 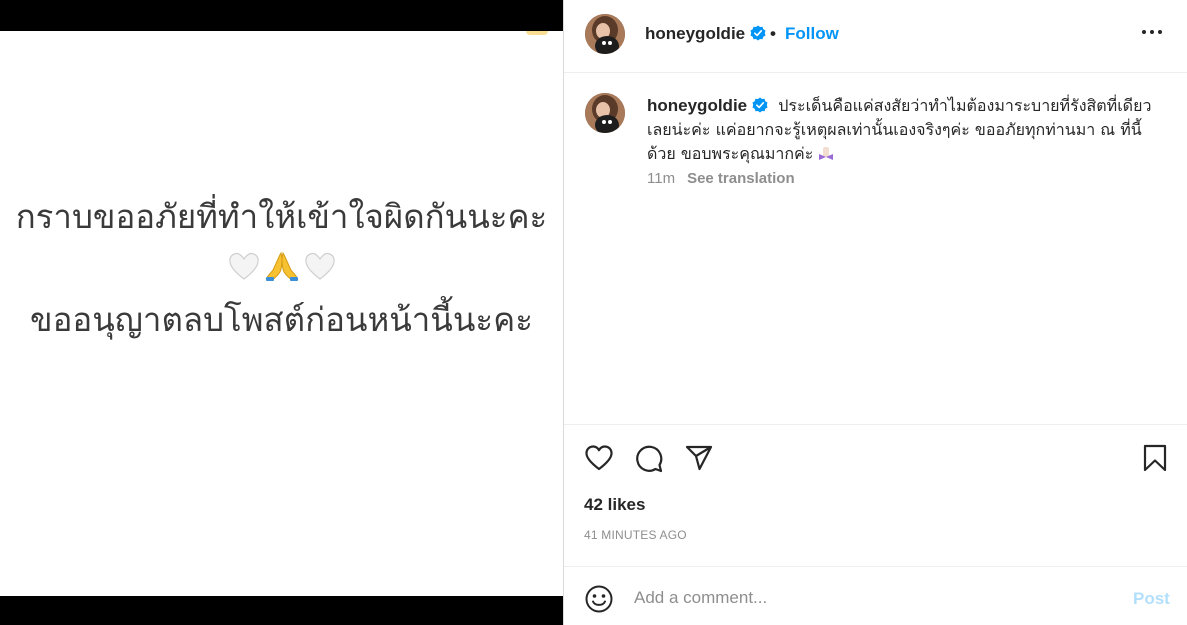 I want to click on follow-button: Follow, so click(x=812, y=34).